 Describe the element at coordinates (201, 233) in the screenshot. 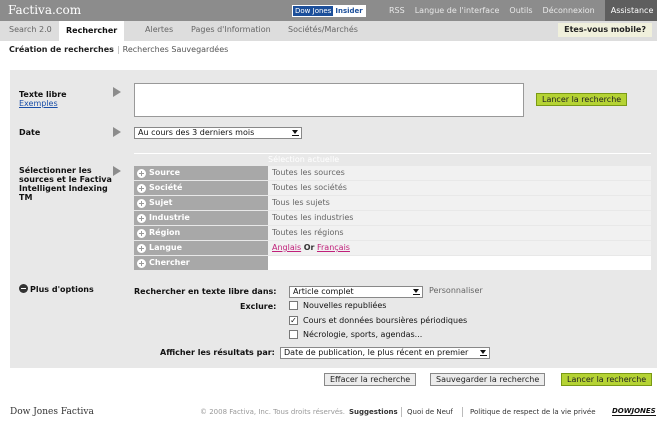

I see `region-expander: Région` at that location.